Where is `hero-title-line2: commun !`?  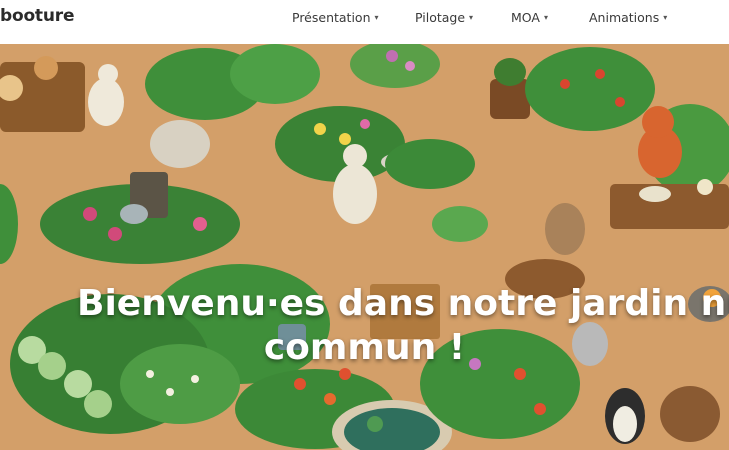 hero-title-line2: commun ! is located at coordinates (364, 347).